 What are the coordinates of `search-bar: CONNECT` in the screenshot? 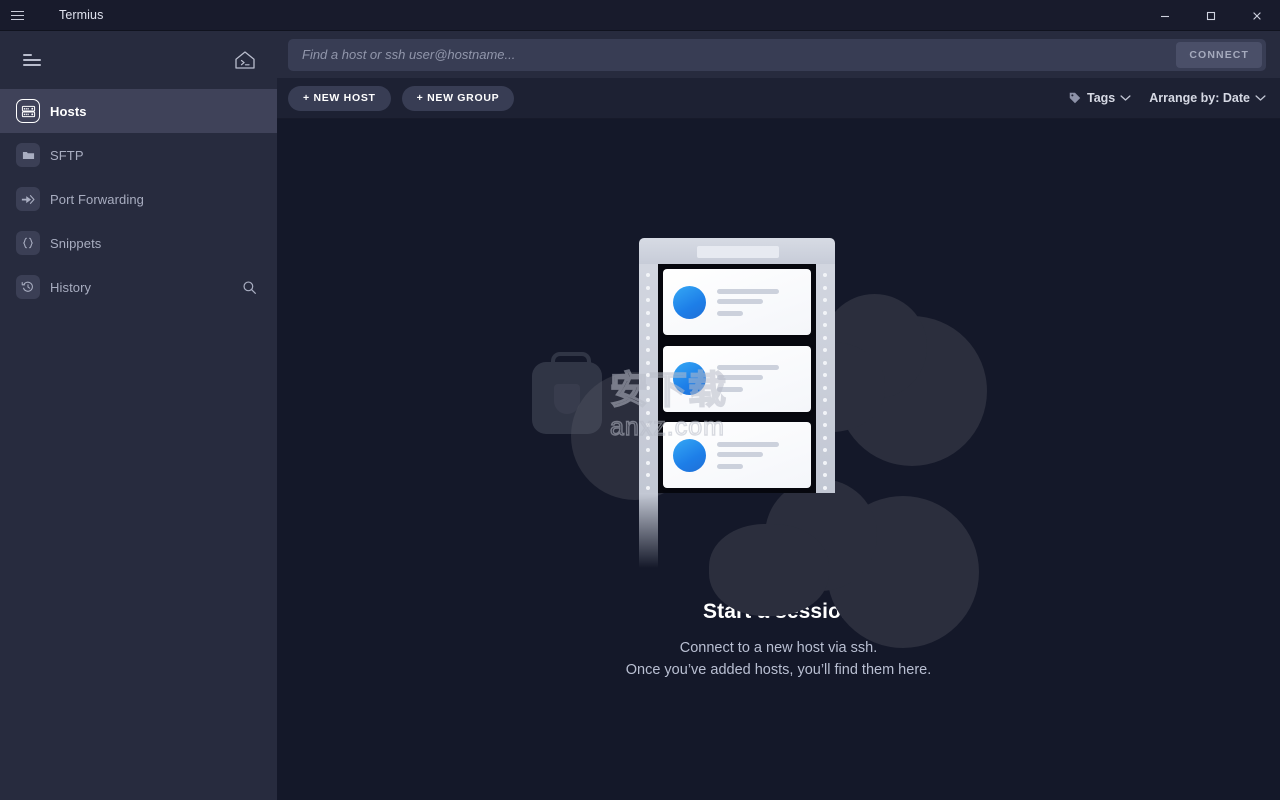 It's located at (778, 54).